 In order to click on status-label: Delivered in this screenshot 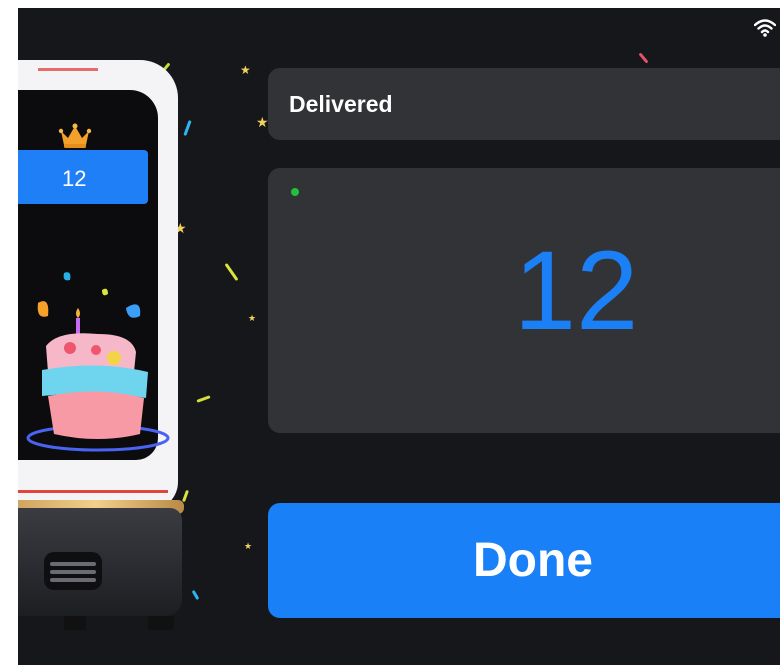, I will do `click(341, 104)`.